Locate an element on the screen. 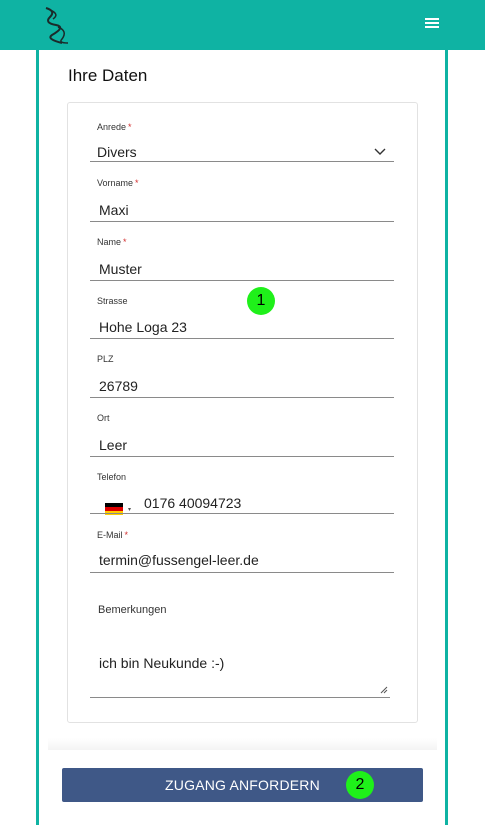 The height and width of the screenshot is (825, 485). plz-label: PLZ is located at coordinates (105, 359).